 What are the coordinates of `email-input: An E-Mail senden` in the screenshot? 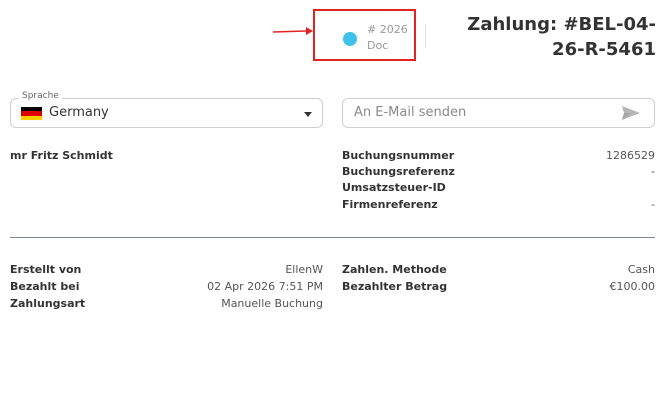 It's located at (498, 113).